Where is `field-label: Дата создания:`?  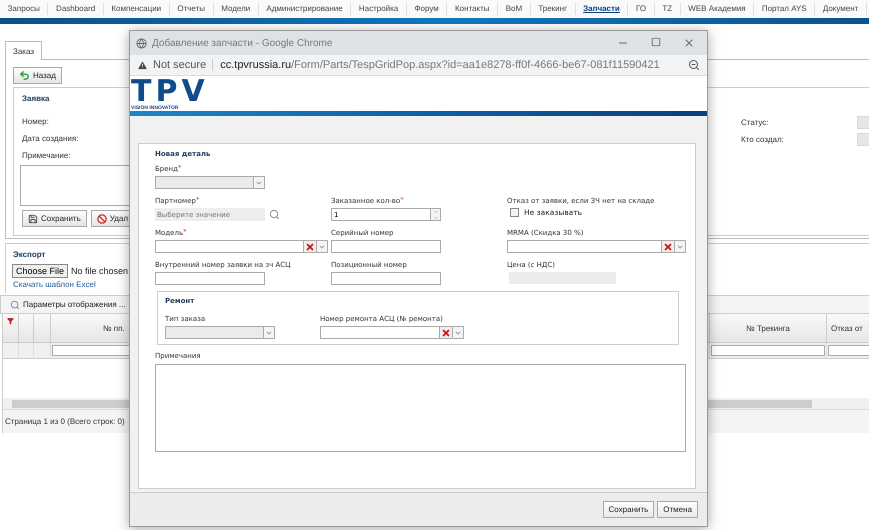
field-label: Дата создания: is located at coordinates (50, 139).